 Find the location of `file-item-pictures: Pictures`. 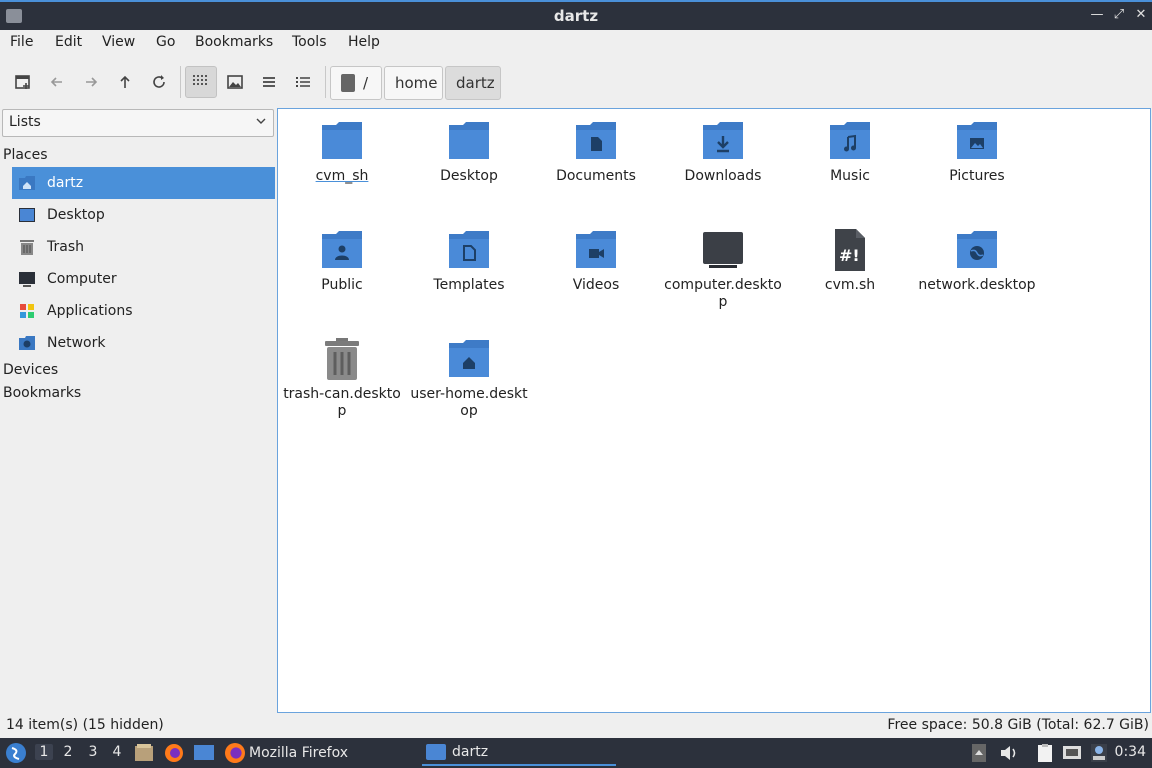

file-item-pictures: Pictures is located at coordinates (977, 151).